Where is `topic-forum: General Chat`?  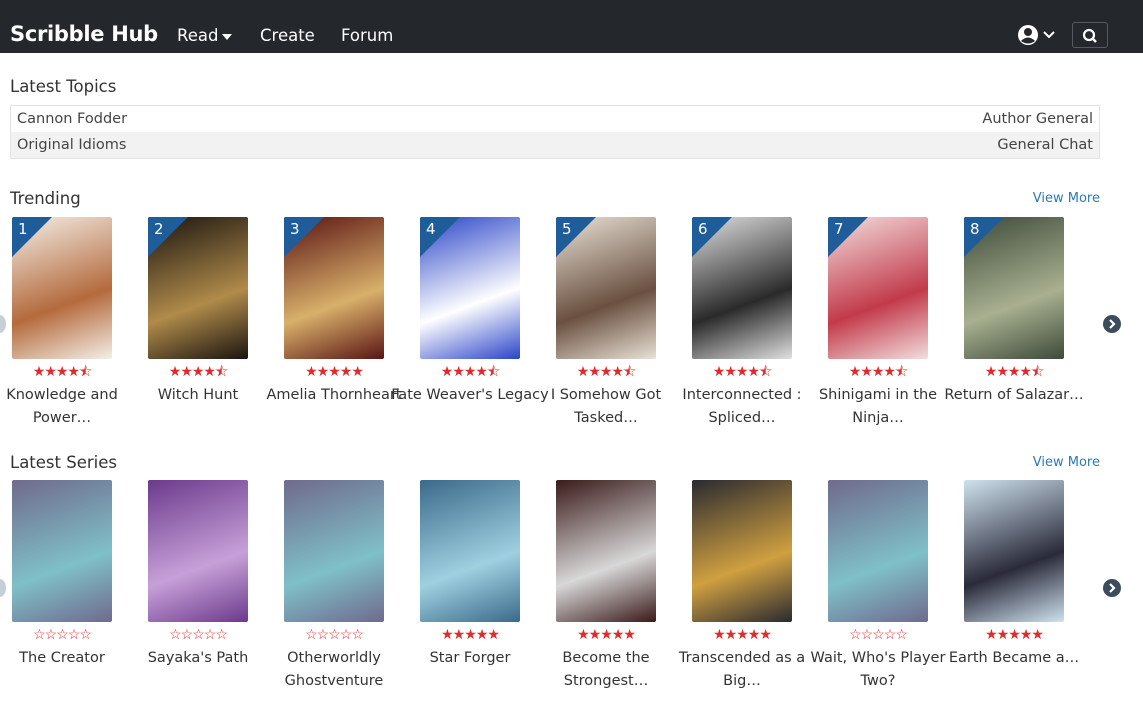 topic-forum: General Chat is located at coordinates (1045, 145).